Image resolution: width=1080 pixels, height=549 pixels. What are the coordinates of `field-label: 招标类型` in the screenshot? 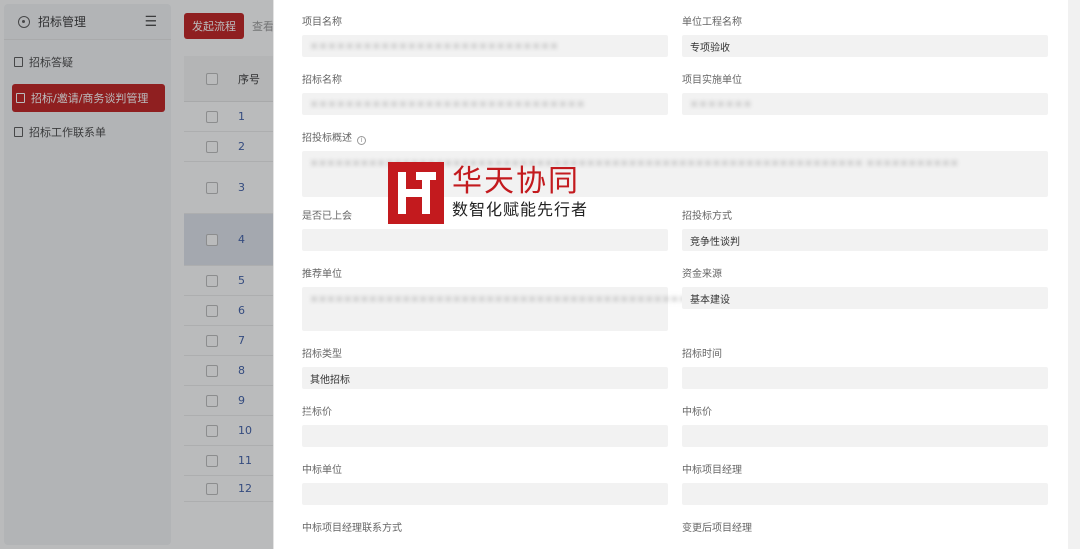 It's located at (322, 354).